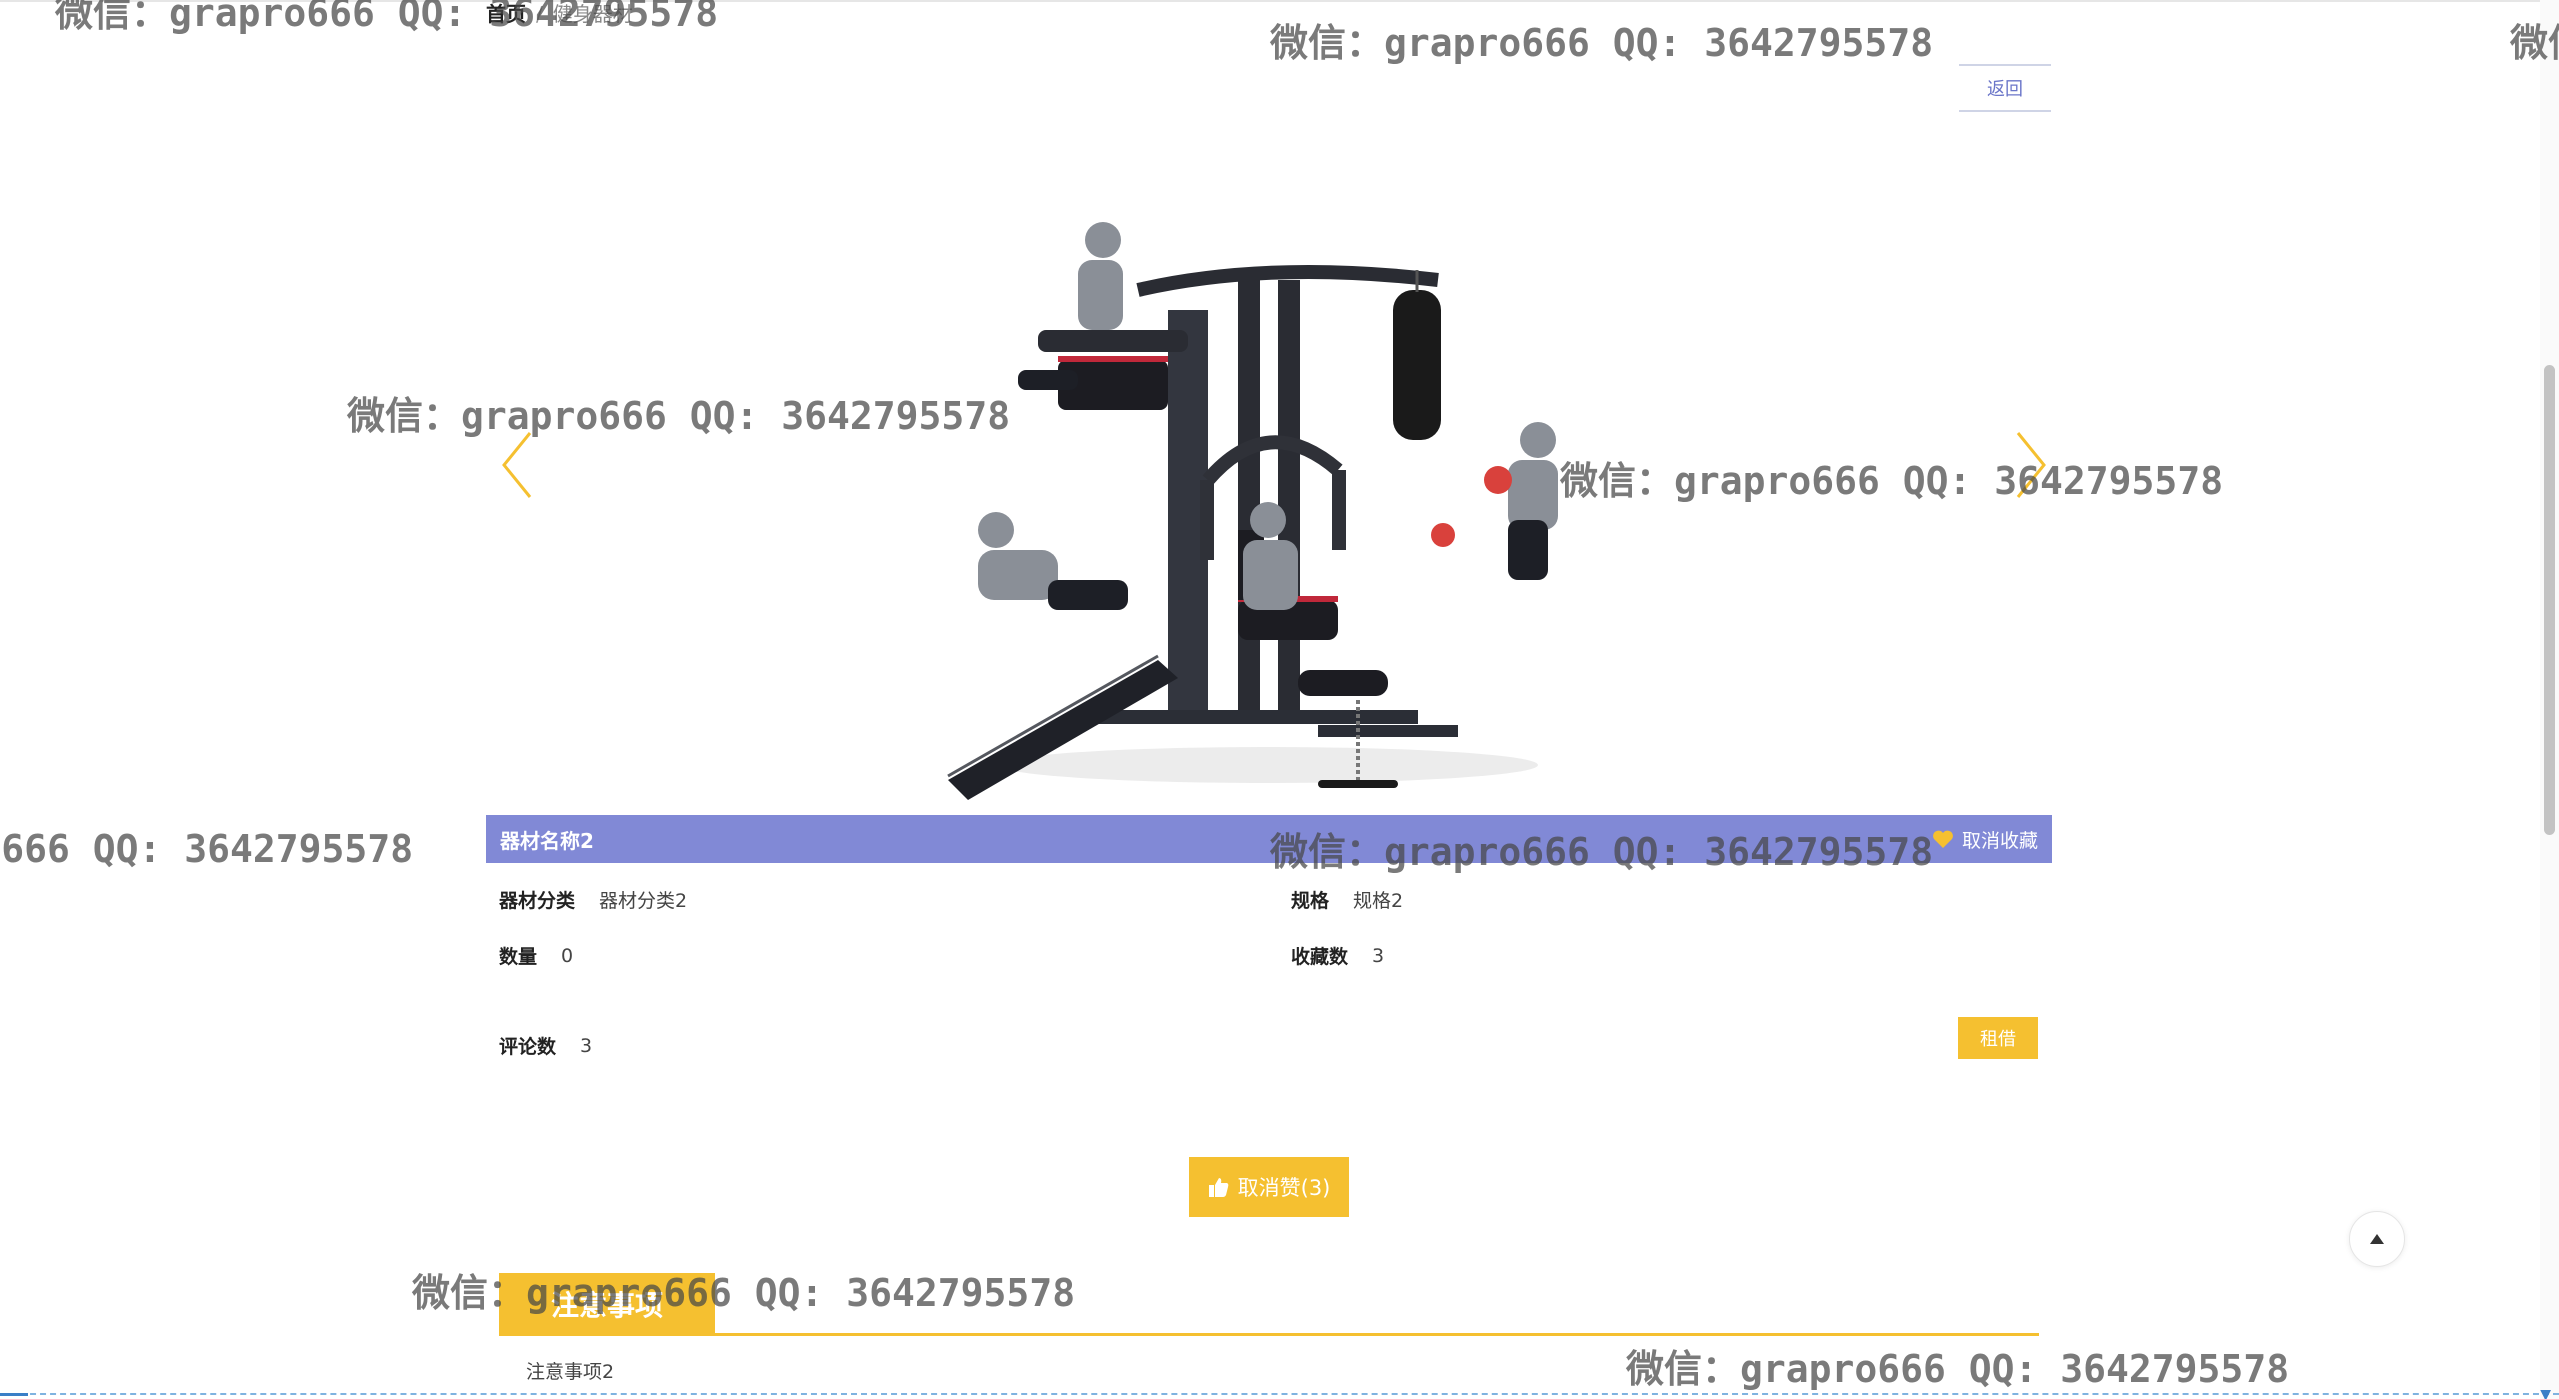  I want to click on heart-icon, so click(1943, 839).